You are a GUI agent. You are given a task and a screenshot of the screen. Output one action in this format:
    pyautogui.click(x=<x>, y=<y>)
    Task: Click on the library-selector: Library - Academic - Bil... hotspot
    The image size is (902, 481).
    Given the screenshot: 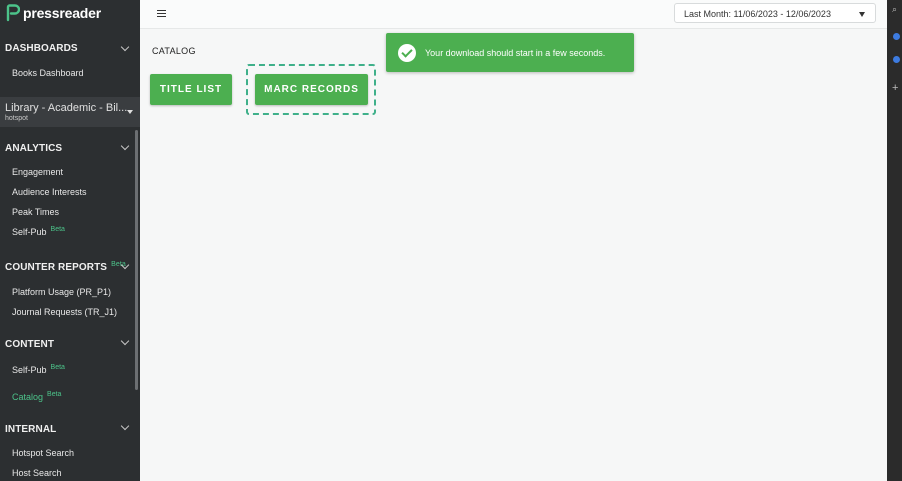 What is the action you would take?
    pyautogui.click(x=70, y=112)
    